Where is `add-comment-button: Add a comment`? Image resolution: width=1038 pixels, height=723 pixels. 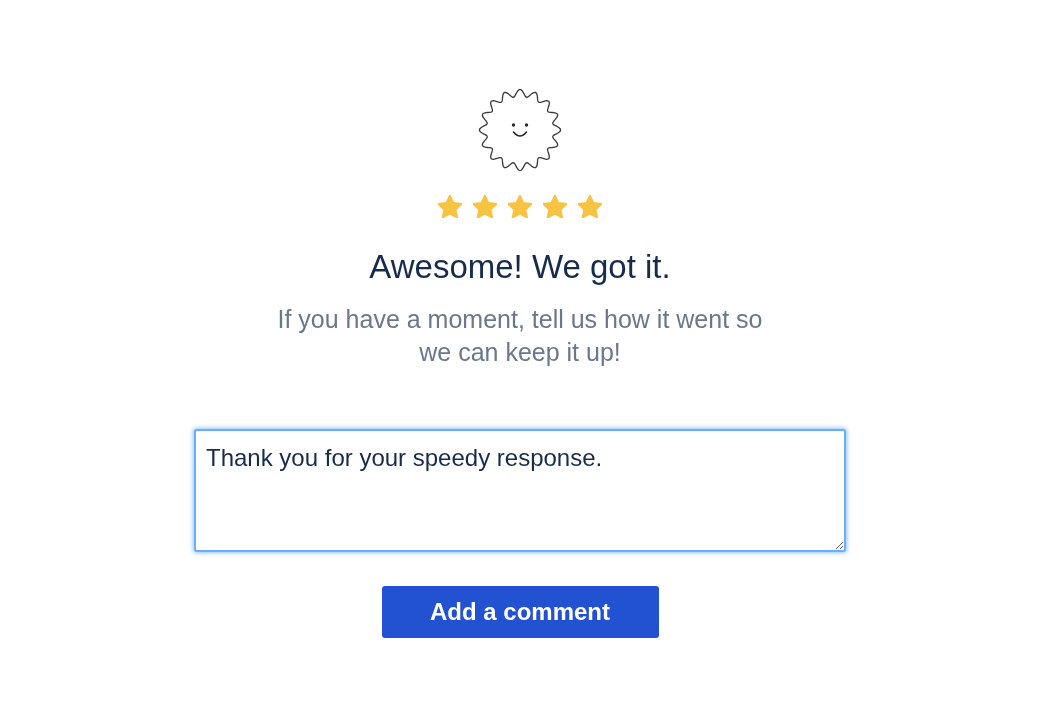
add-comment-button: Add a comment is located at coordinates (520, 612).